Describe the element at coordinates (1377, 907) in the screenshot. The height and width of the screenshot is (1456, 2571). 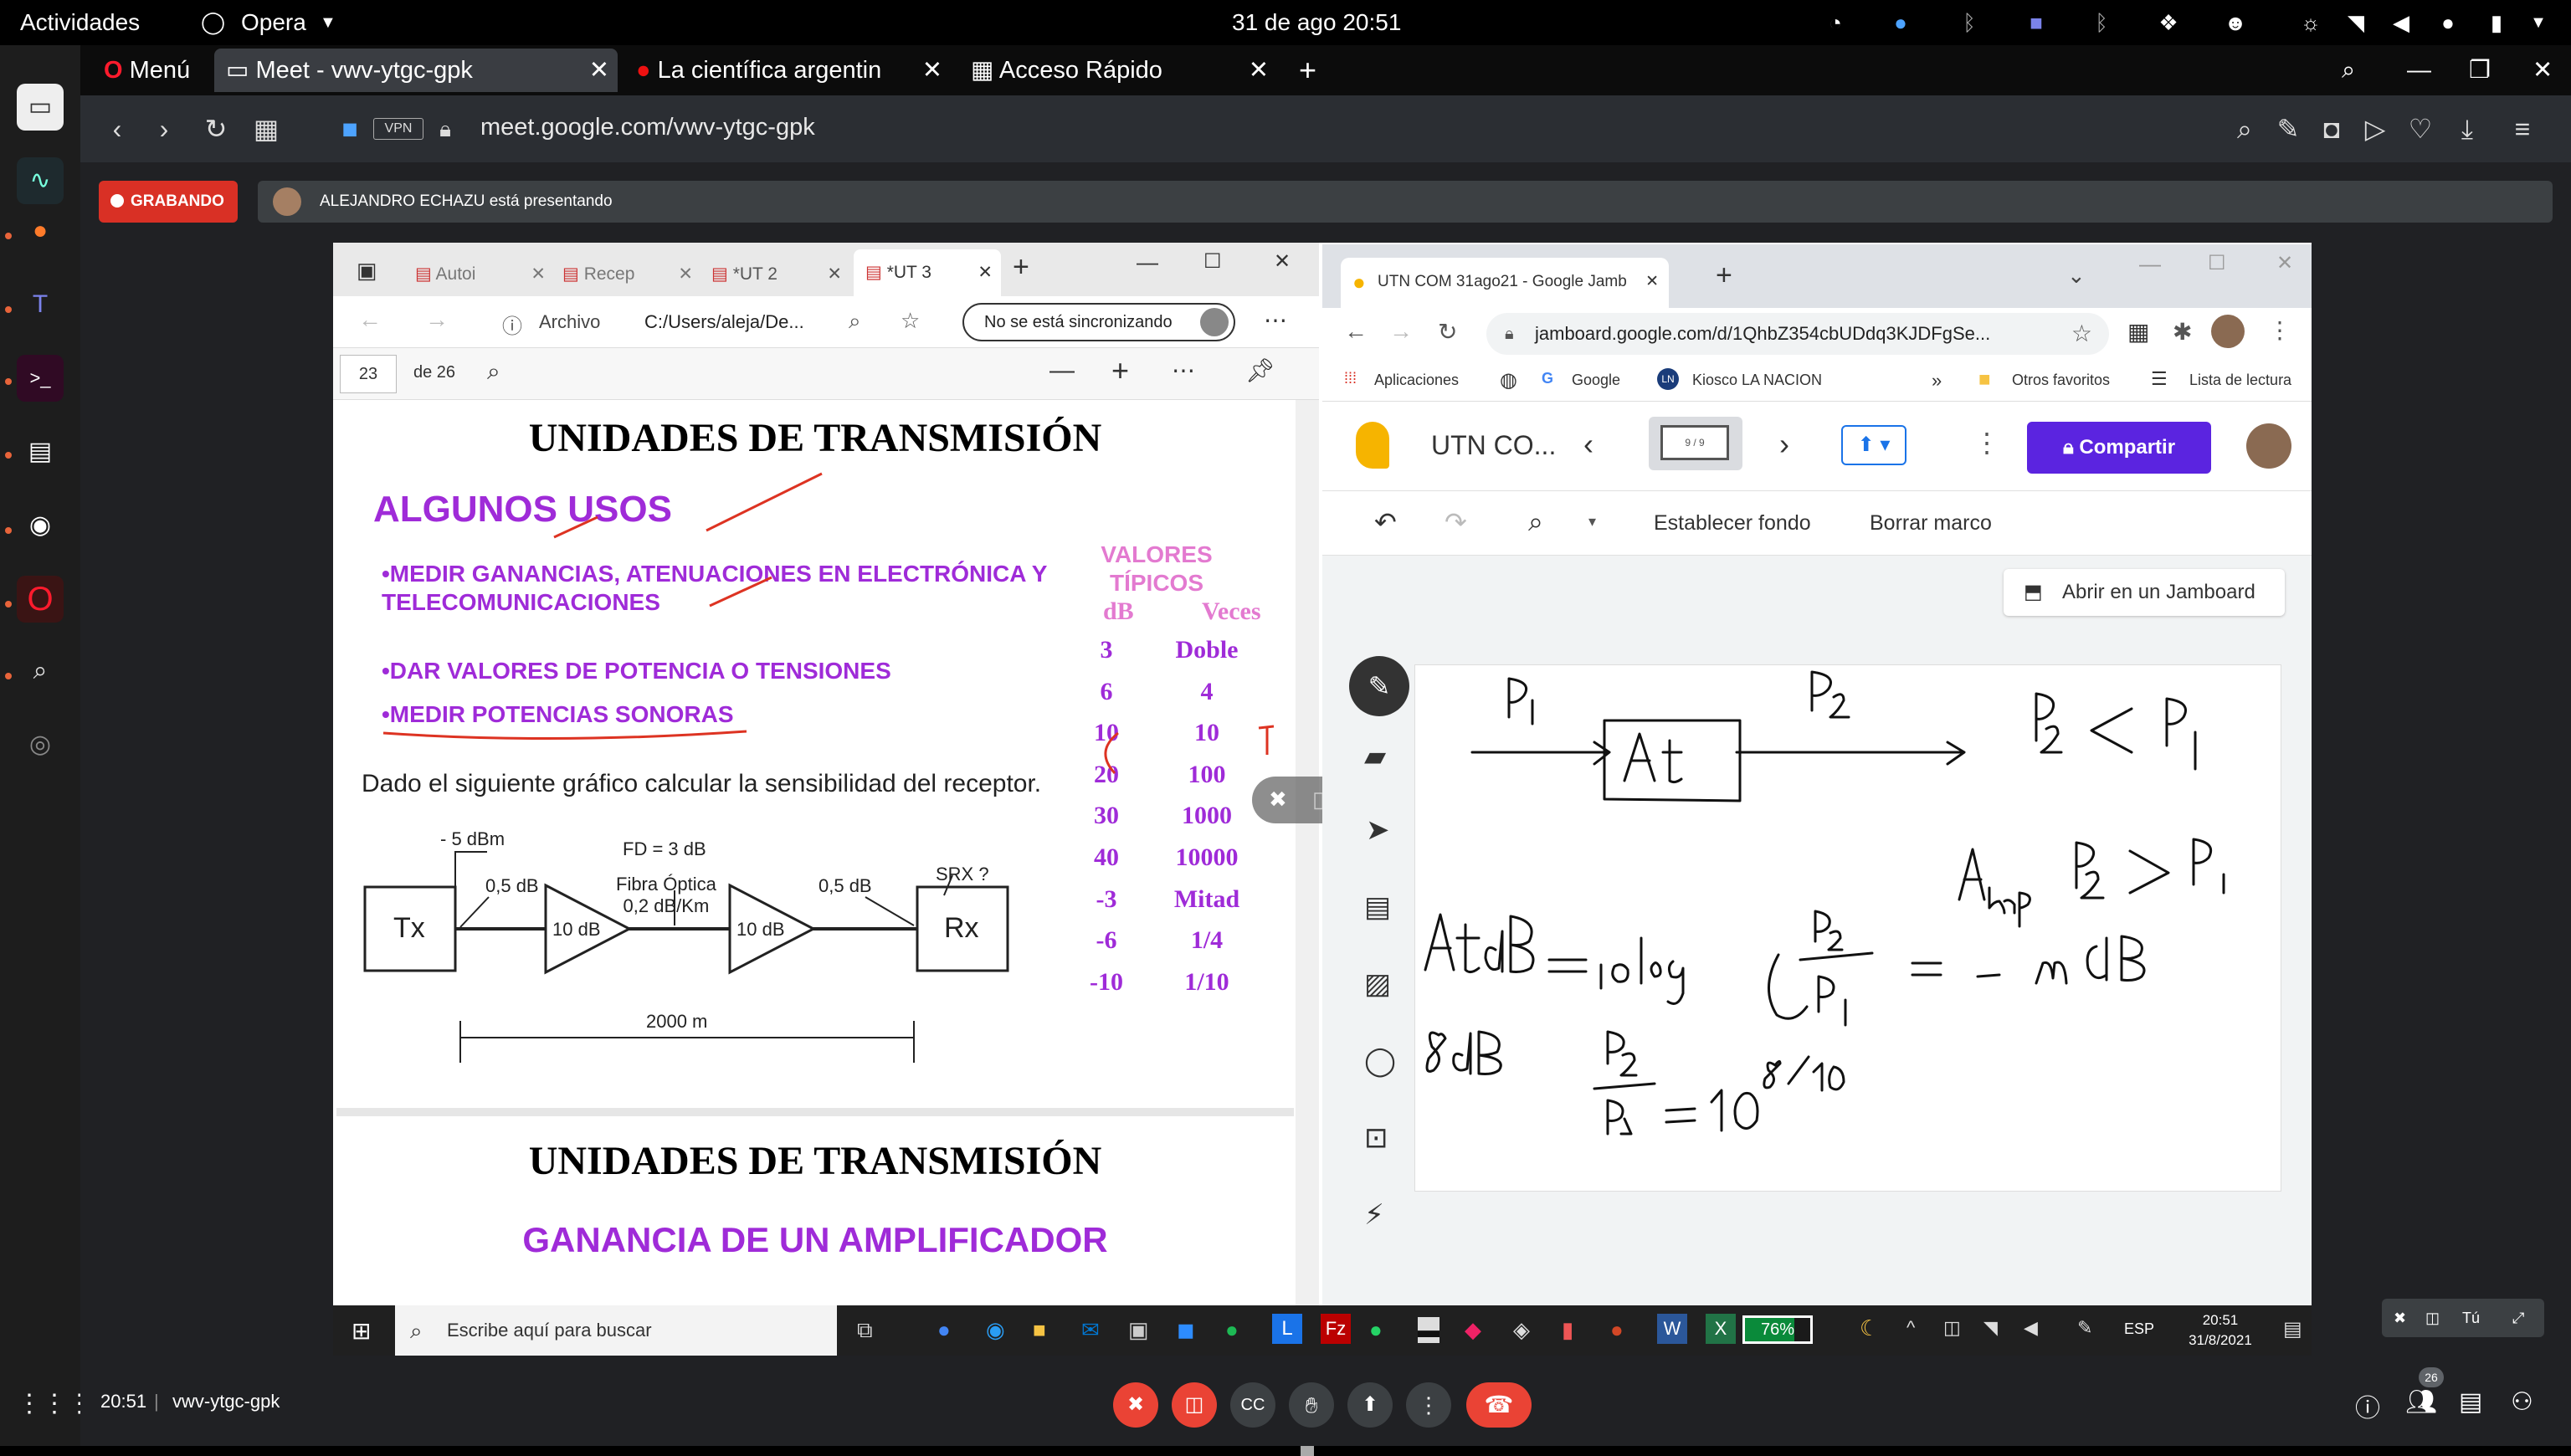
I see `sticky-note-icon: ▤` at that location.